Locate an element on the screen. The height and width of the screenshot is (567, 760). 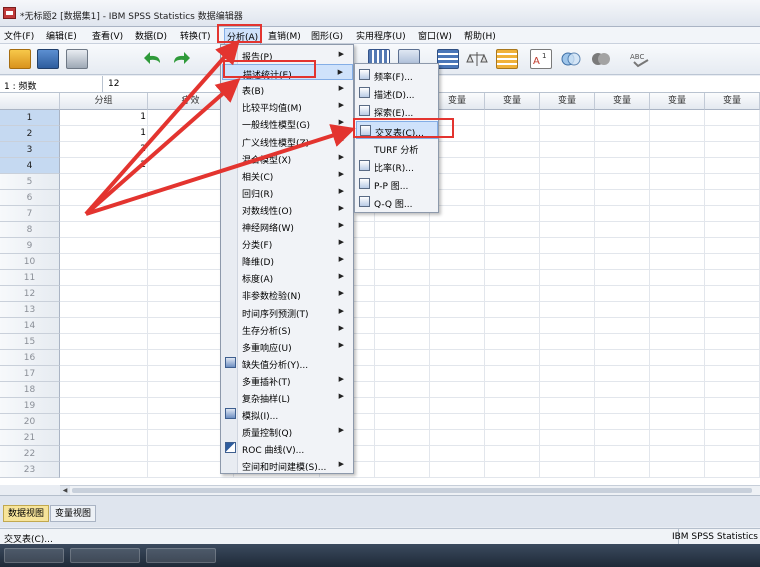
row-header: 19 is located at coordinates (30, 406).